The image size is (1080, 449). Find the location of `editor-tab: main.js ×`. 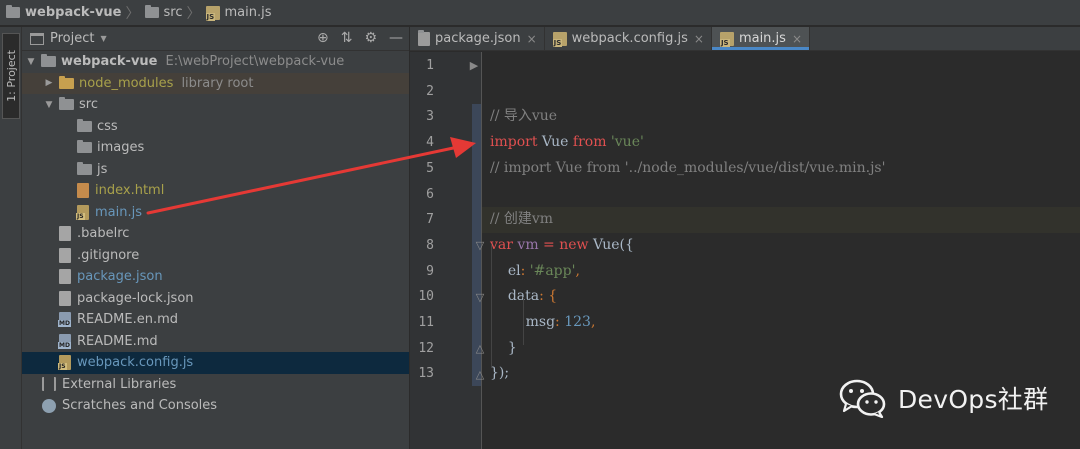

editor-tab: main.js × is located at coordinates (760, 38).